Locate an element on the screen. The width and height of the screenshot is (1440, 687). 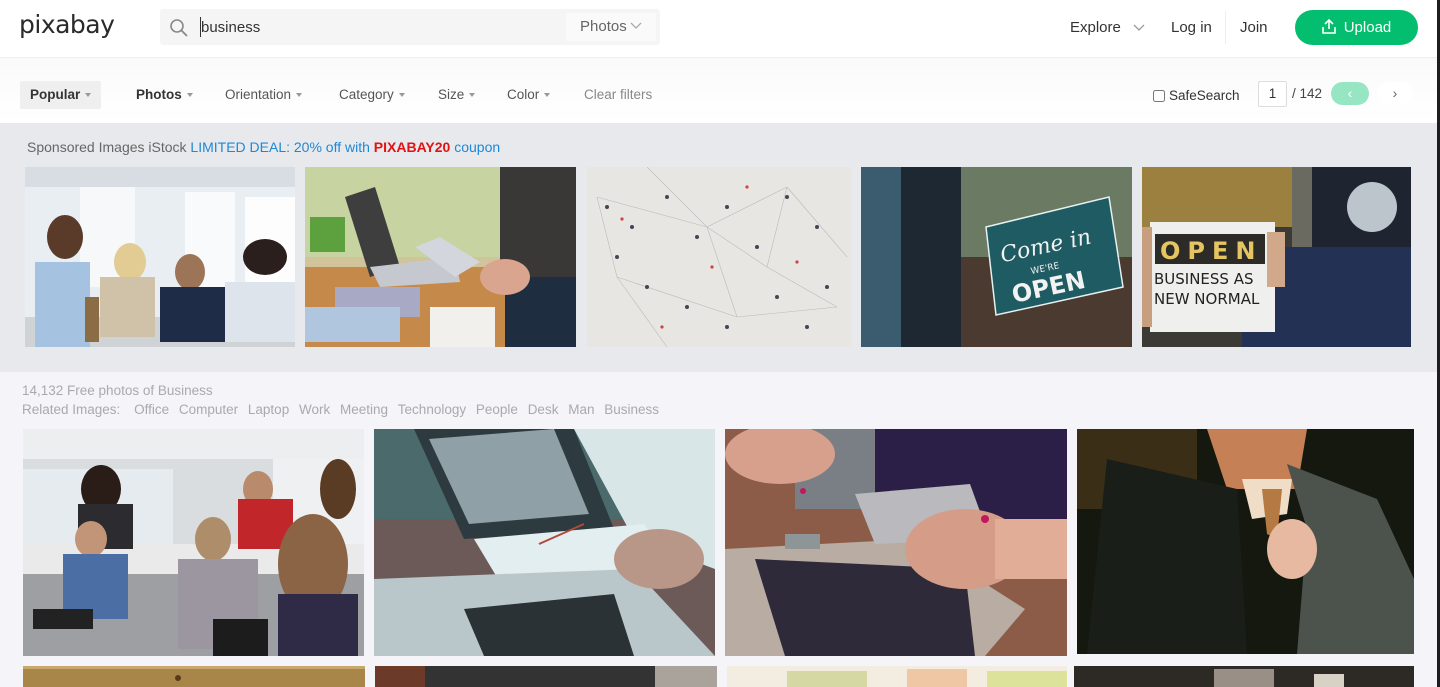
open-sign-photo: OPEN BUSINESS AS NEW NORMAL is located at coordinates (1276, 257).